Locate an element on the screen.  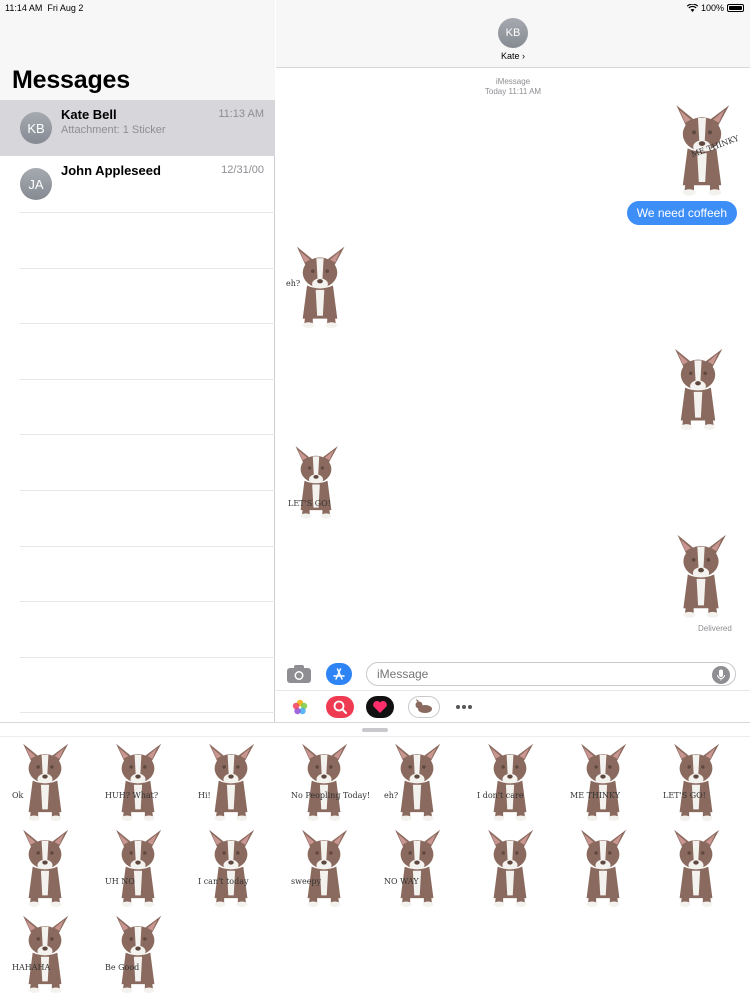
sticker-caption: NO WAY is located at coordinates (401, 881).